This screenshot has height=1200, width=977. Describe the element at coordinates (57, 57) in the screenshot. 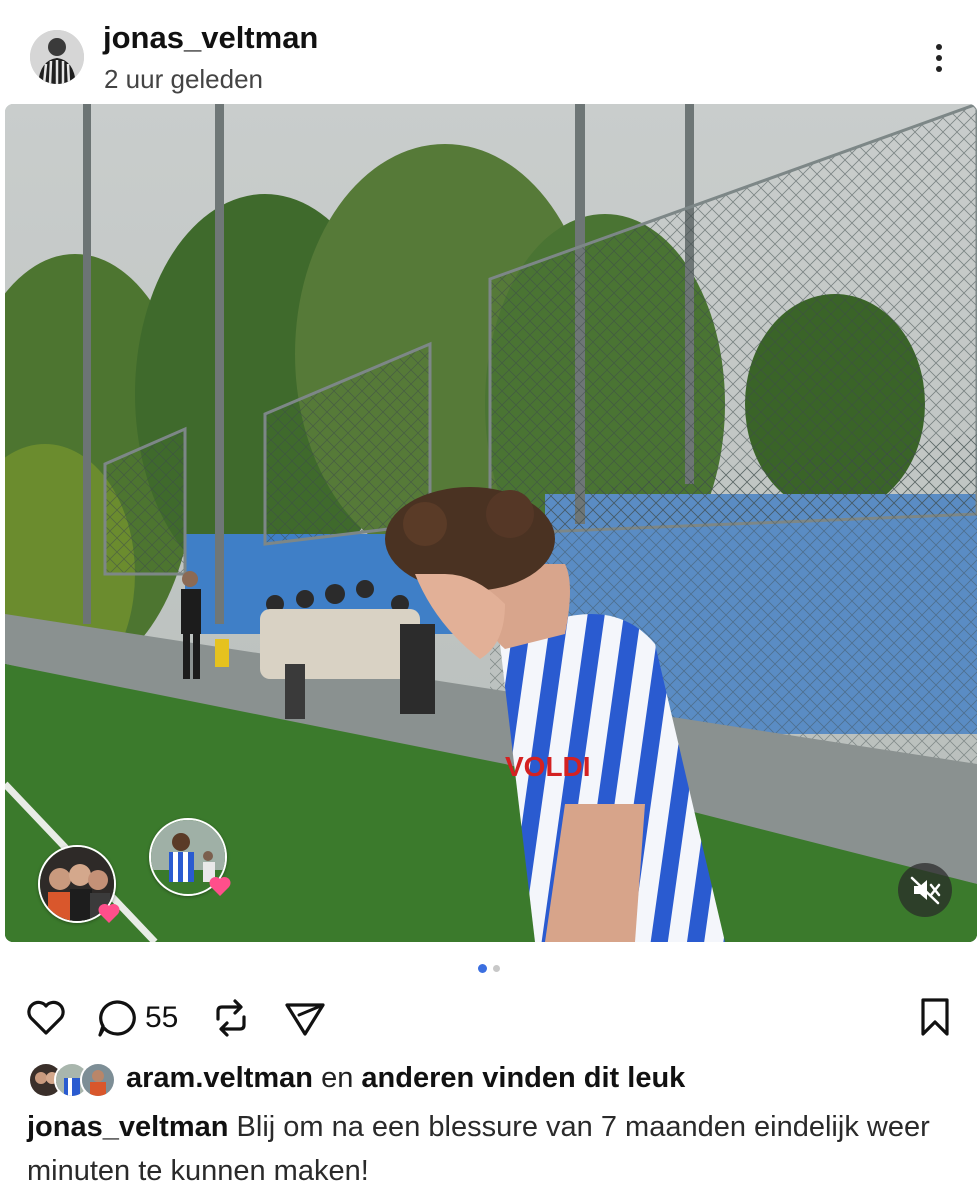

I see `profile-avatar` at that location.